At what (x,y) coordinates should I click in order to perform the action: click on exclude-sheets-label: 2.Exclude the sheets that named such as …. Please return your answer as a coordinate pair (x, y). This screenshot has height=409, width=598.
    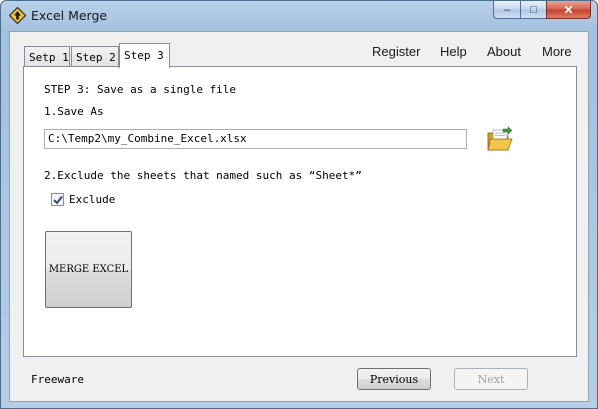
    Looking at the image, I should click on (203, 175).